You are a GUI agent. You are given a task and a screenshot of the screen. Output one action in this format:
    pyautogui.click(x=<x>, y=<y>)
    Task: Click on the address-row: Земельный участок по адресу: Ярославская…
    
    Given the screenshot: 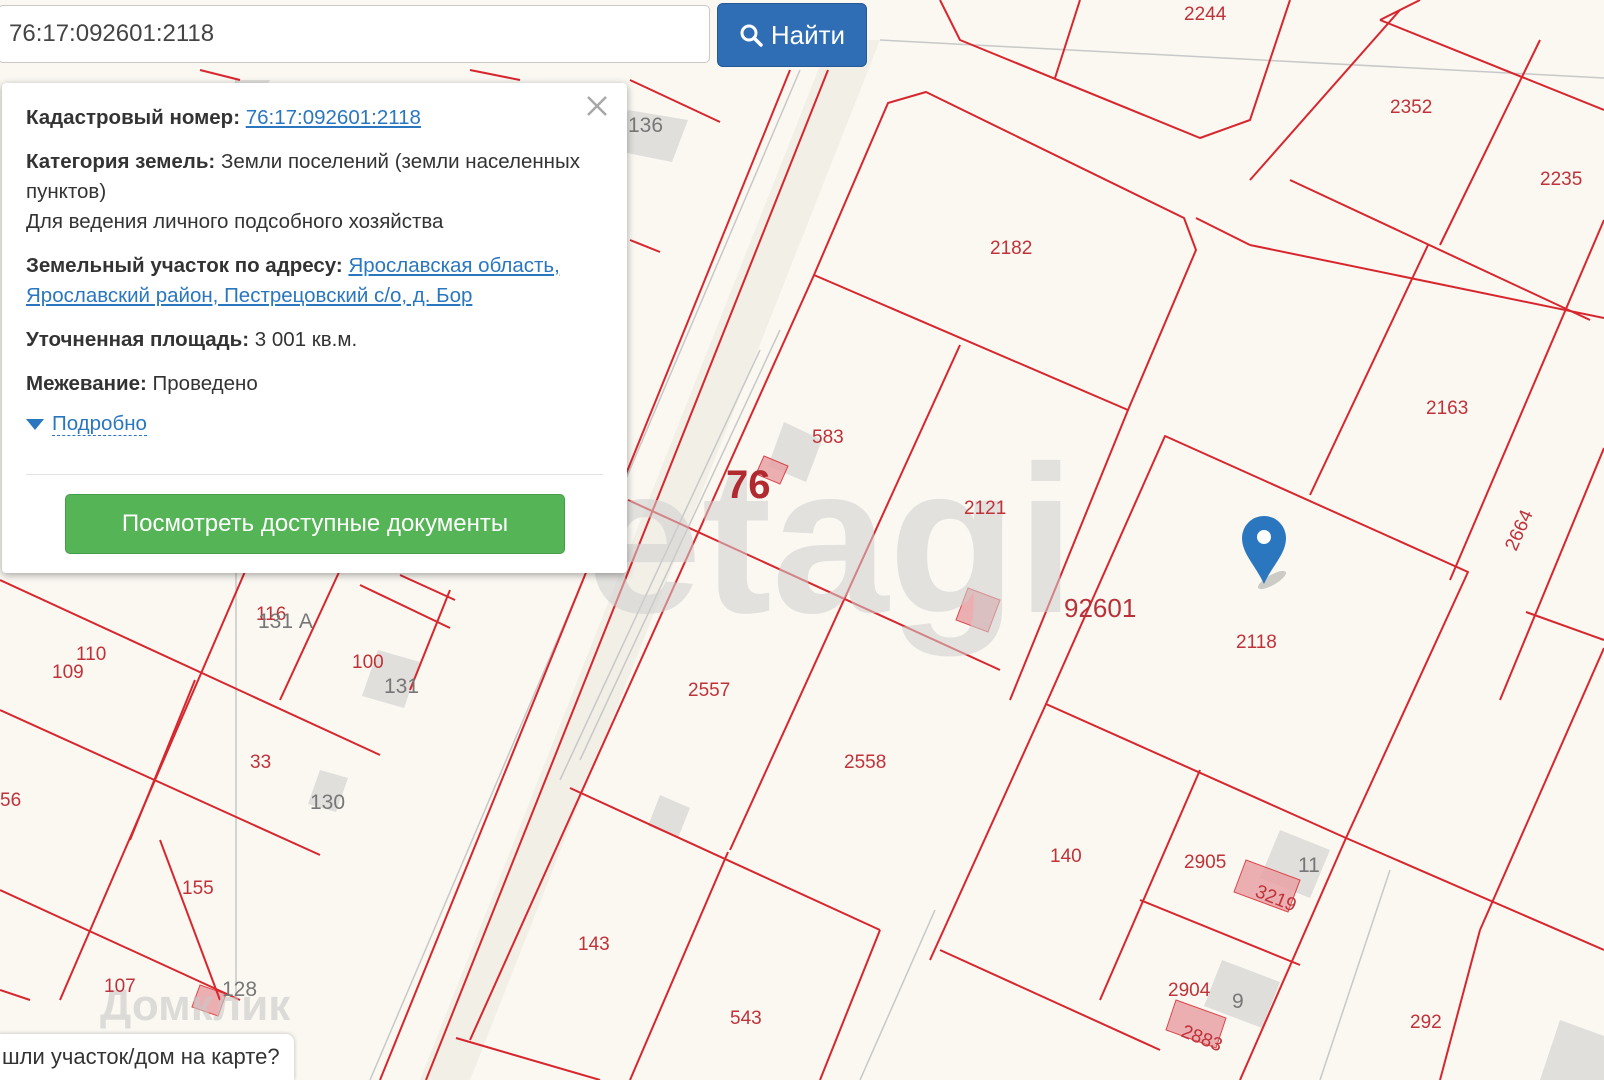 What is the action you would take?
    pyautogui.click(x=314, y=281)
    